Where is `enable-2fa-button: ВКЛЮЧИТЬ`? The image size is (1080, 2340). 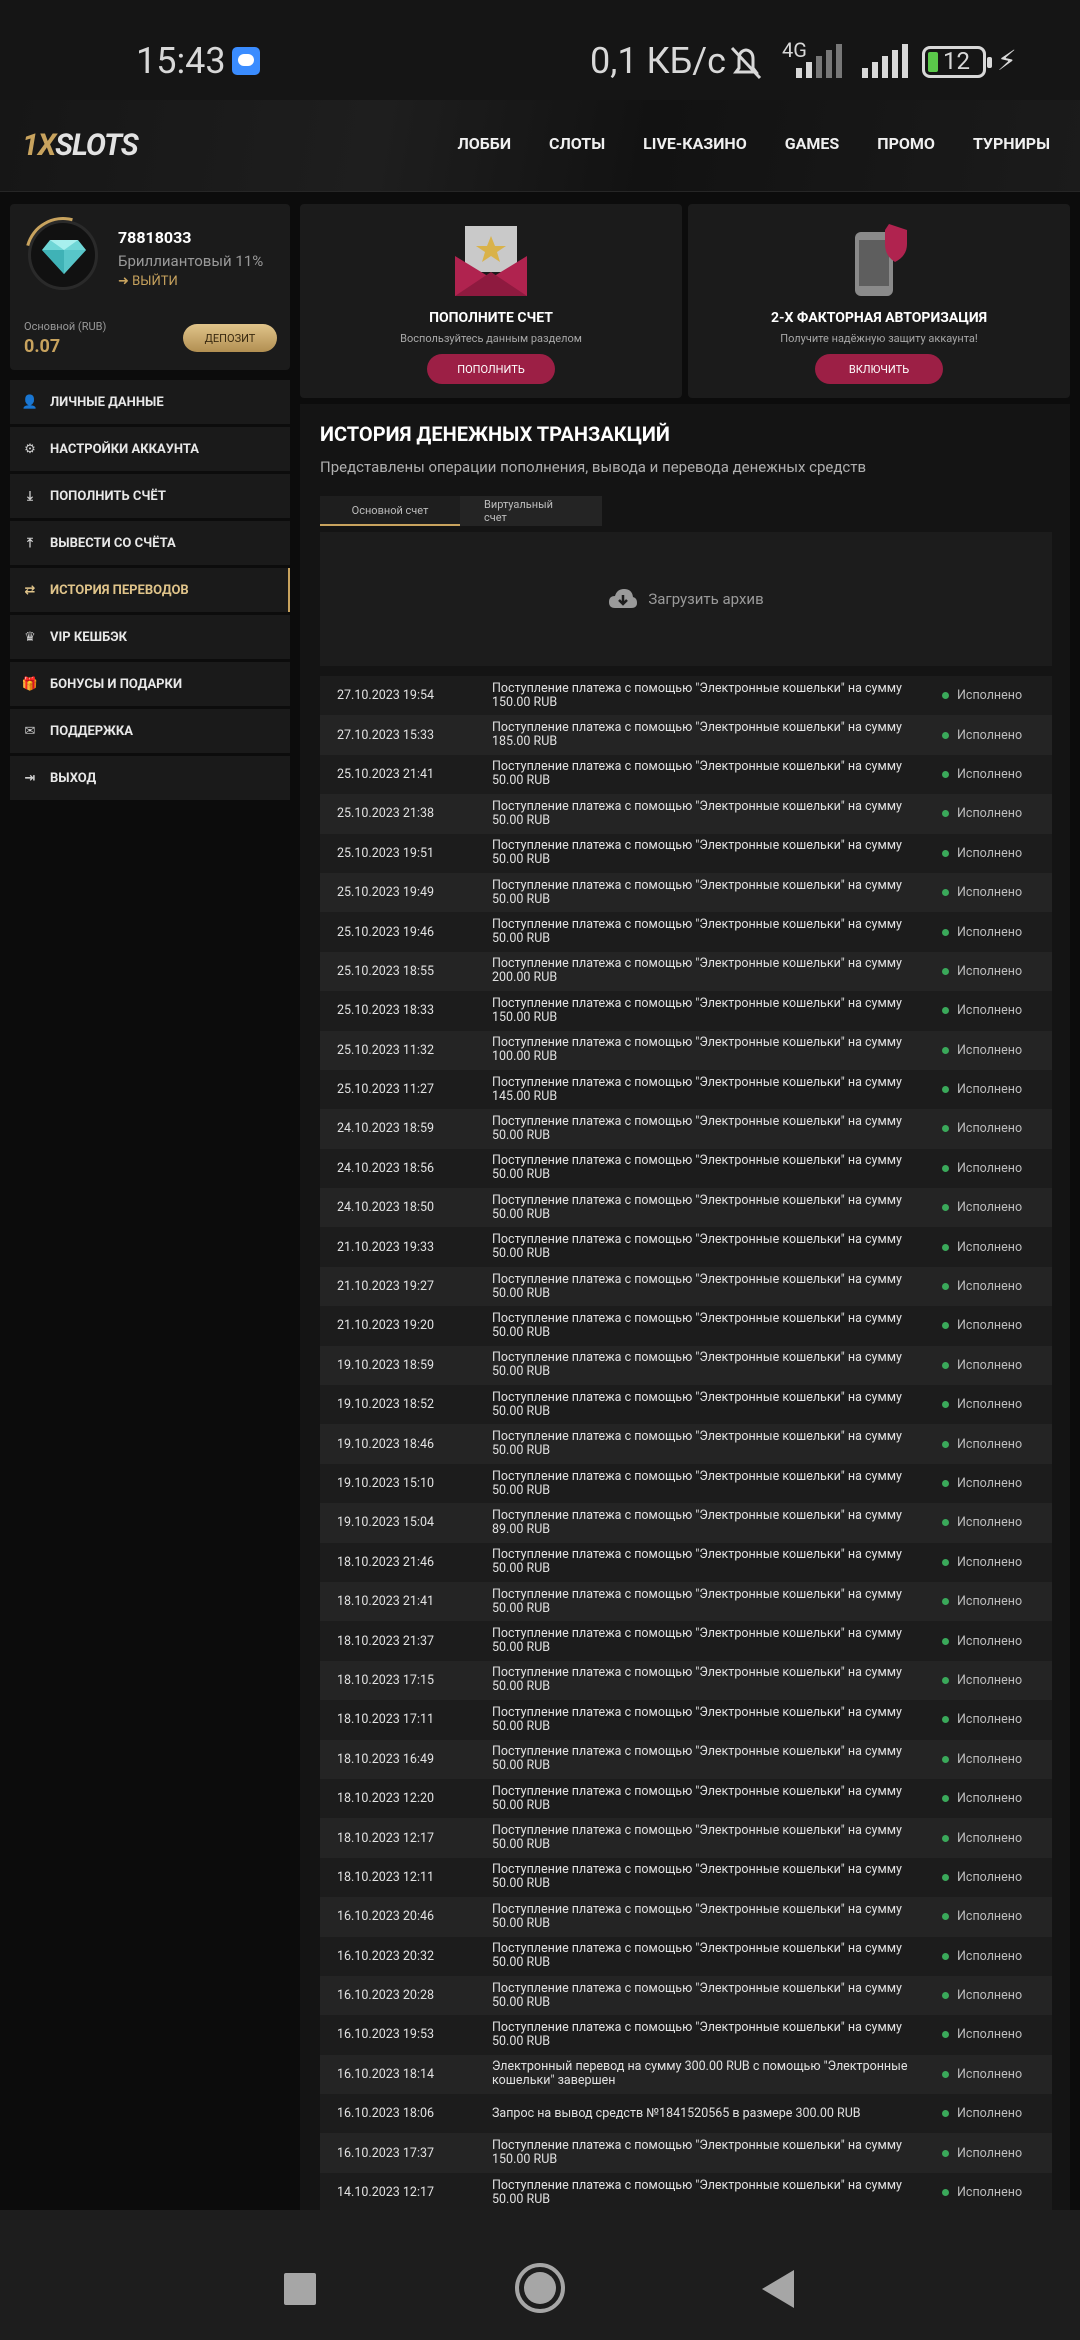 enable-2fa-button: ВКЛЮЧИТЬ is located at coordinates (879, 369).